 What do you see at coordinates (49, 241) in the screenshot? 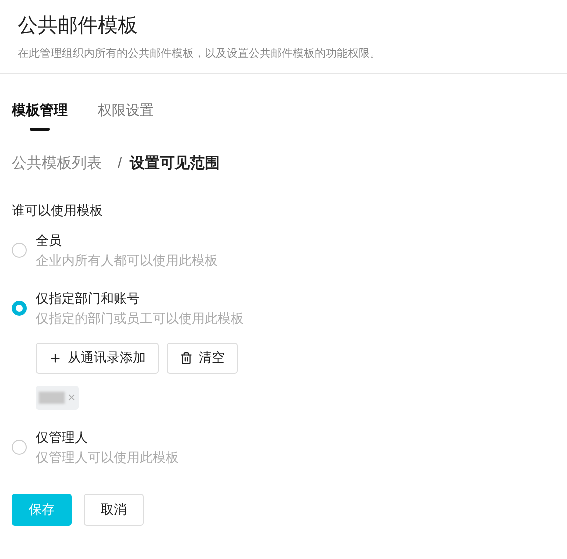
I see `option-title: 全员` at bounding box center [49, 241].